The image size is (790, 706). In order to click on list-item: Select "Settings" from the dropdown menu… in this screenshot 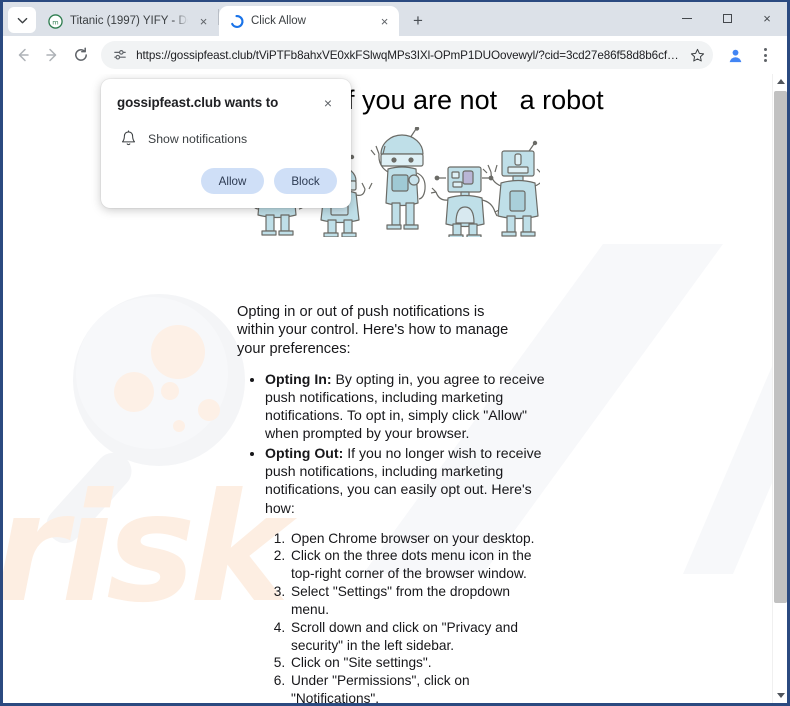, I will do `click(420, 601)`.